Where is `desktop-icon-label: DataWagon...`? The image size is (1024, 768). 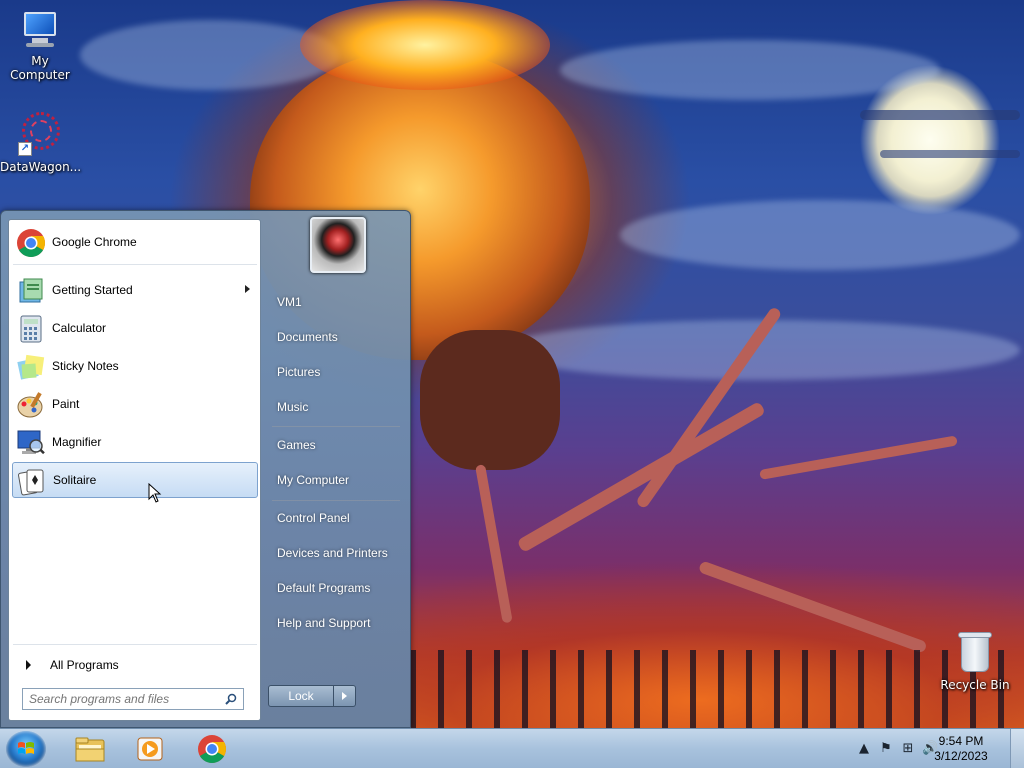 desktop-icon-label: DataWagon... is located at coordinates (41, 167).